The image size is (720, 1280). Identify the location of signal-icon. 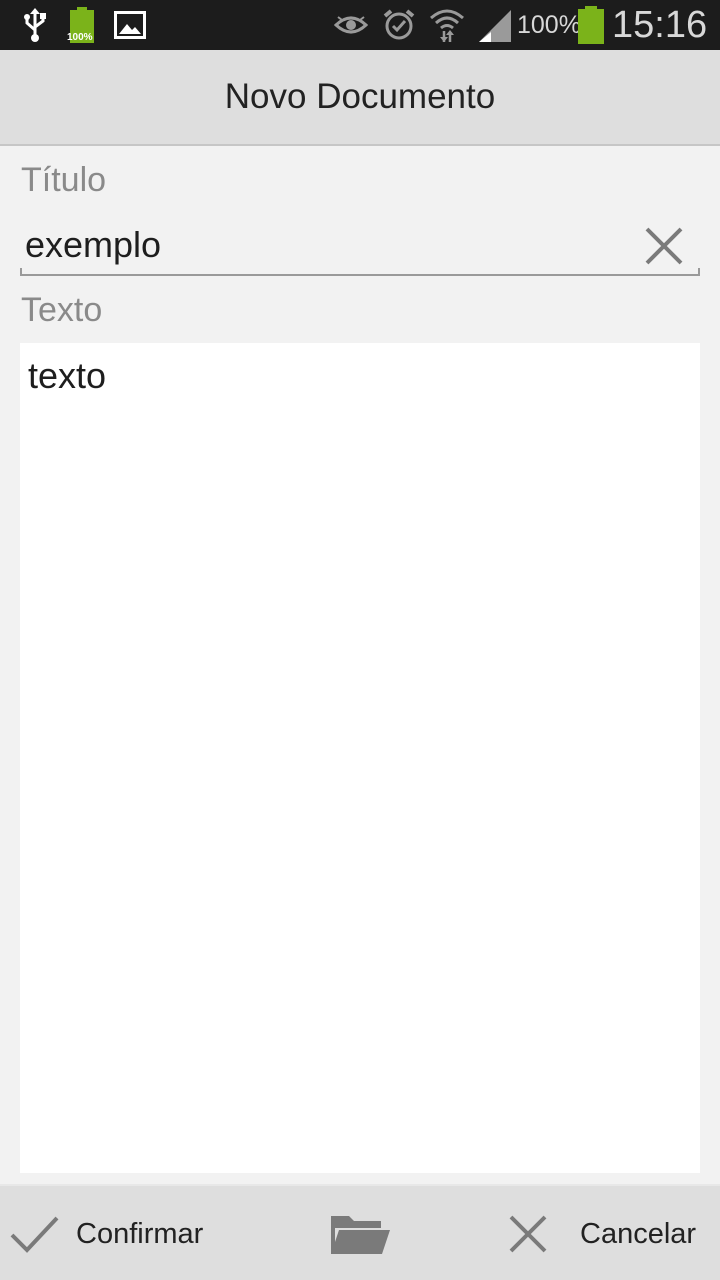
(495, 25).